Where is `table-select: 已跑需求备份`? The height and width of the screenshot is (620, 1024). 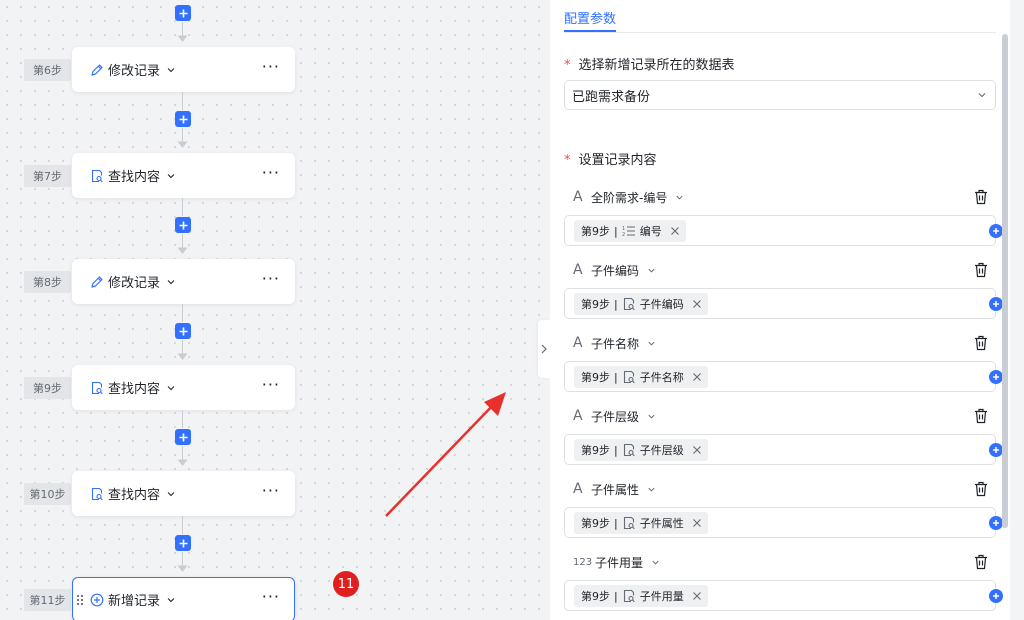 table-select: 已跑需求备份 is located at coordinates (780, 95).